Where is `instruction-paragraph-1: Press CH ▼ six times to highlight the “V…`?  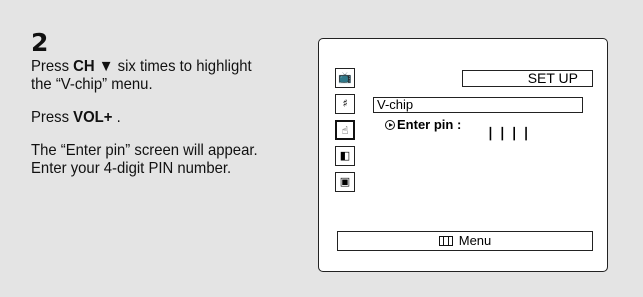 instruction-paragraph-1: Press CH ▼ six times to highlight the “V… is located at coordinates (147, 76).